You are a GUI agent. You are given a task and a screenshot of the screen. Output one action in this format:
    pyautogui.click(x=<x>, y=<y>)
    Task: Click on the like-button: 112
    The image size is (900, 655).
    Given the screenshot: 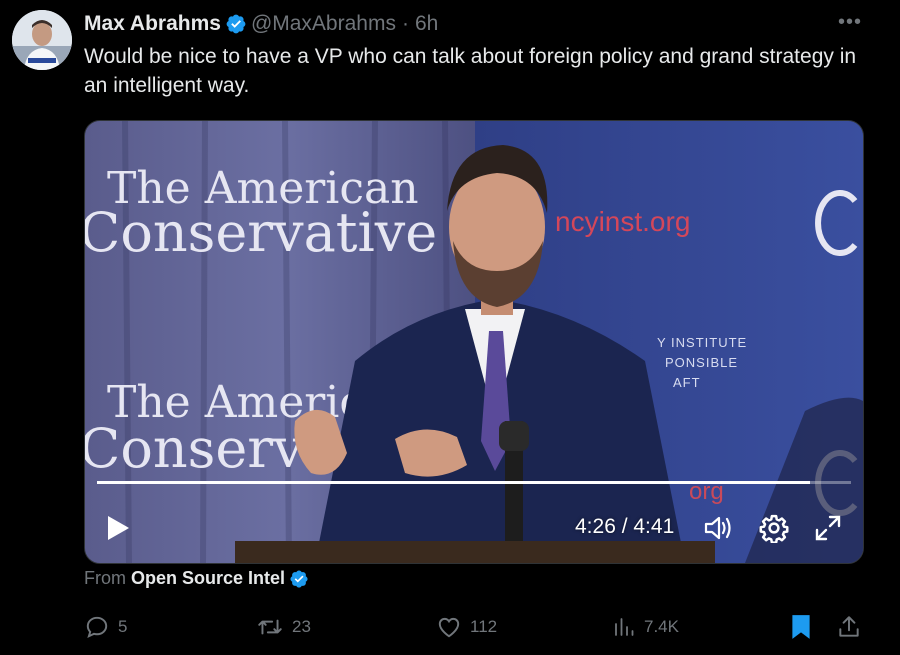 What is the action you would take?
    pyautogui.click(x=466, y=627)
    